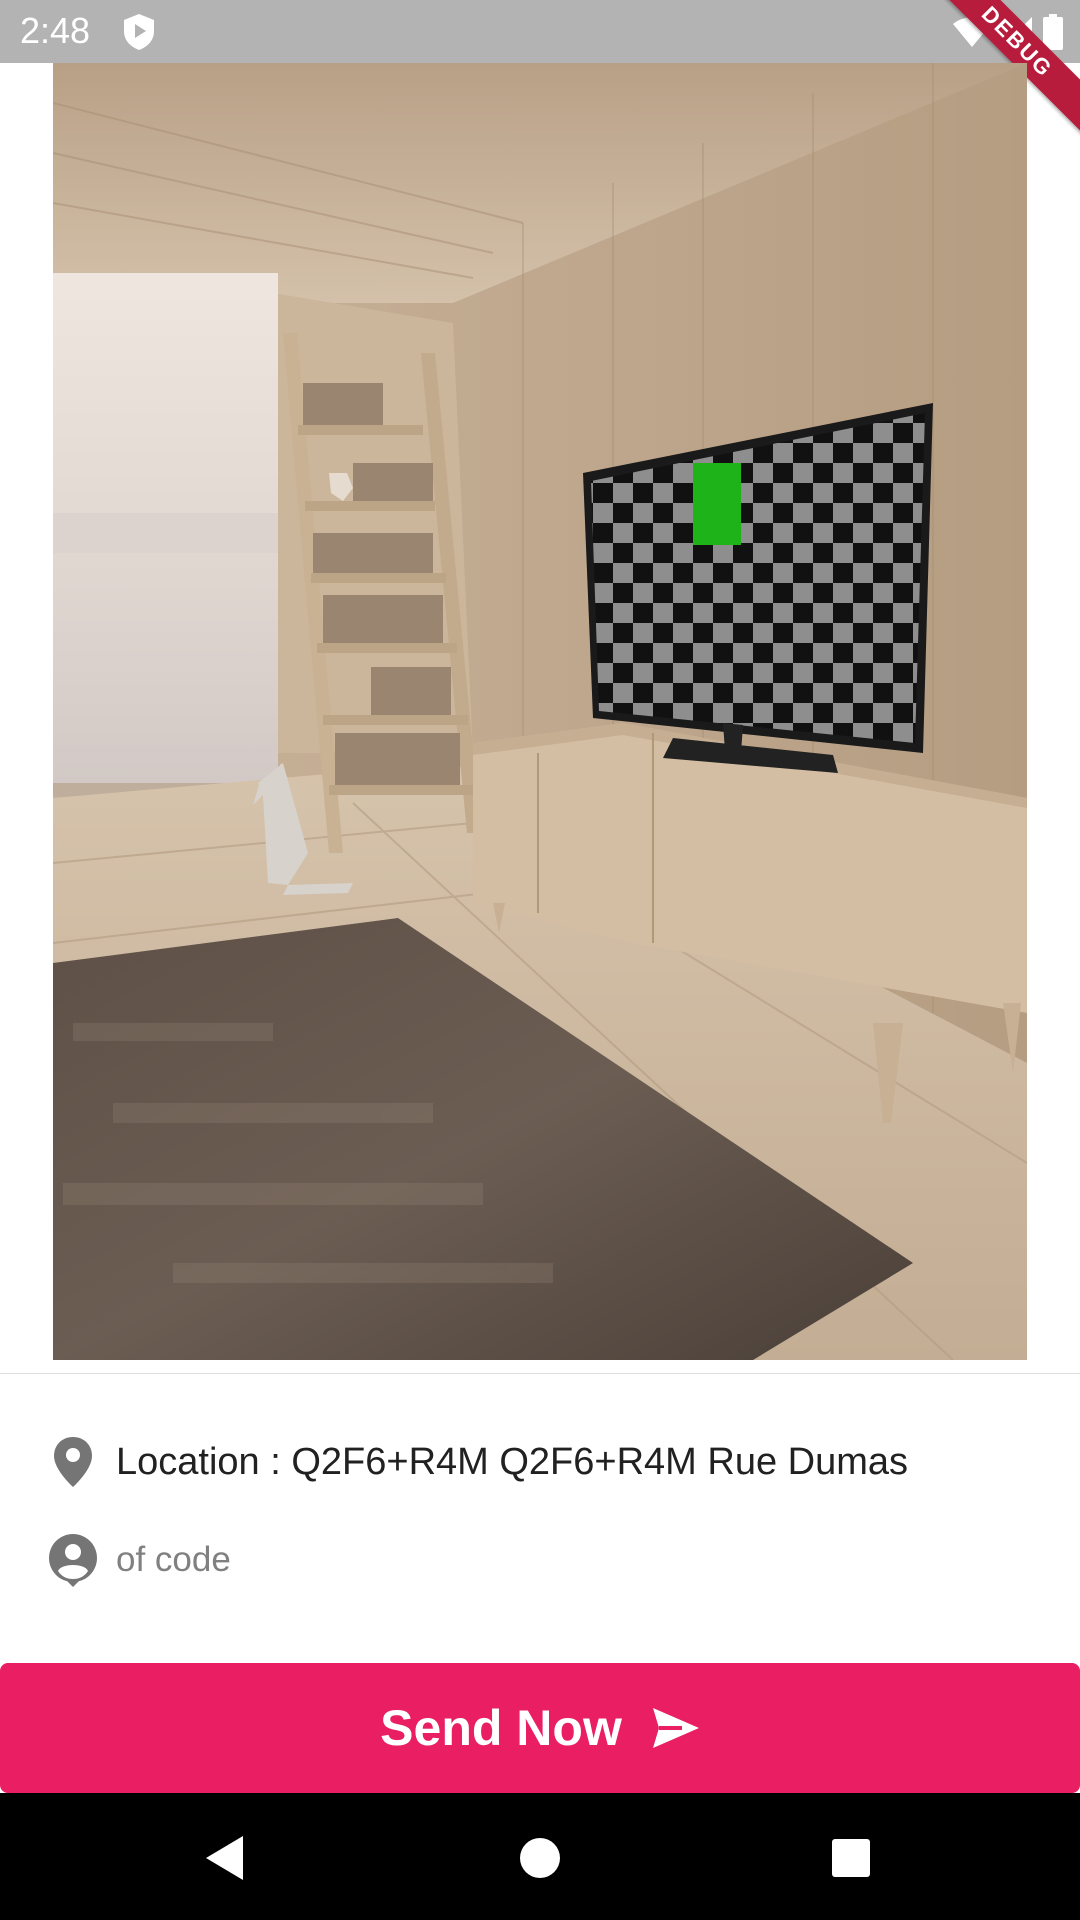 Image resolution: width=1080 pixels, height=1920 pixels. Describe the element at coordinates (512, 1461) in the screenshot. I see `location-text: Location : Q2F6+R4M Q2F6+R4M Rue Dumas` at that location.